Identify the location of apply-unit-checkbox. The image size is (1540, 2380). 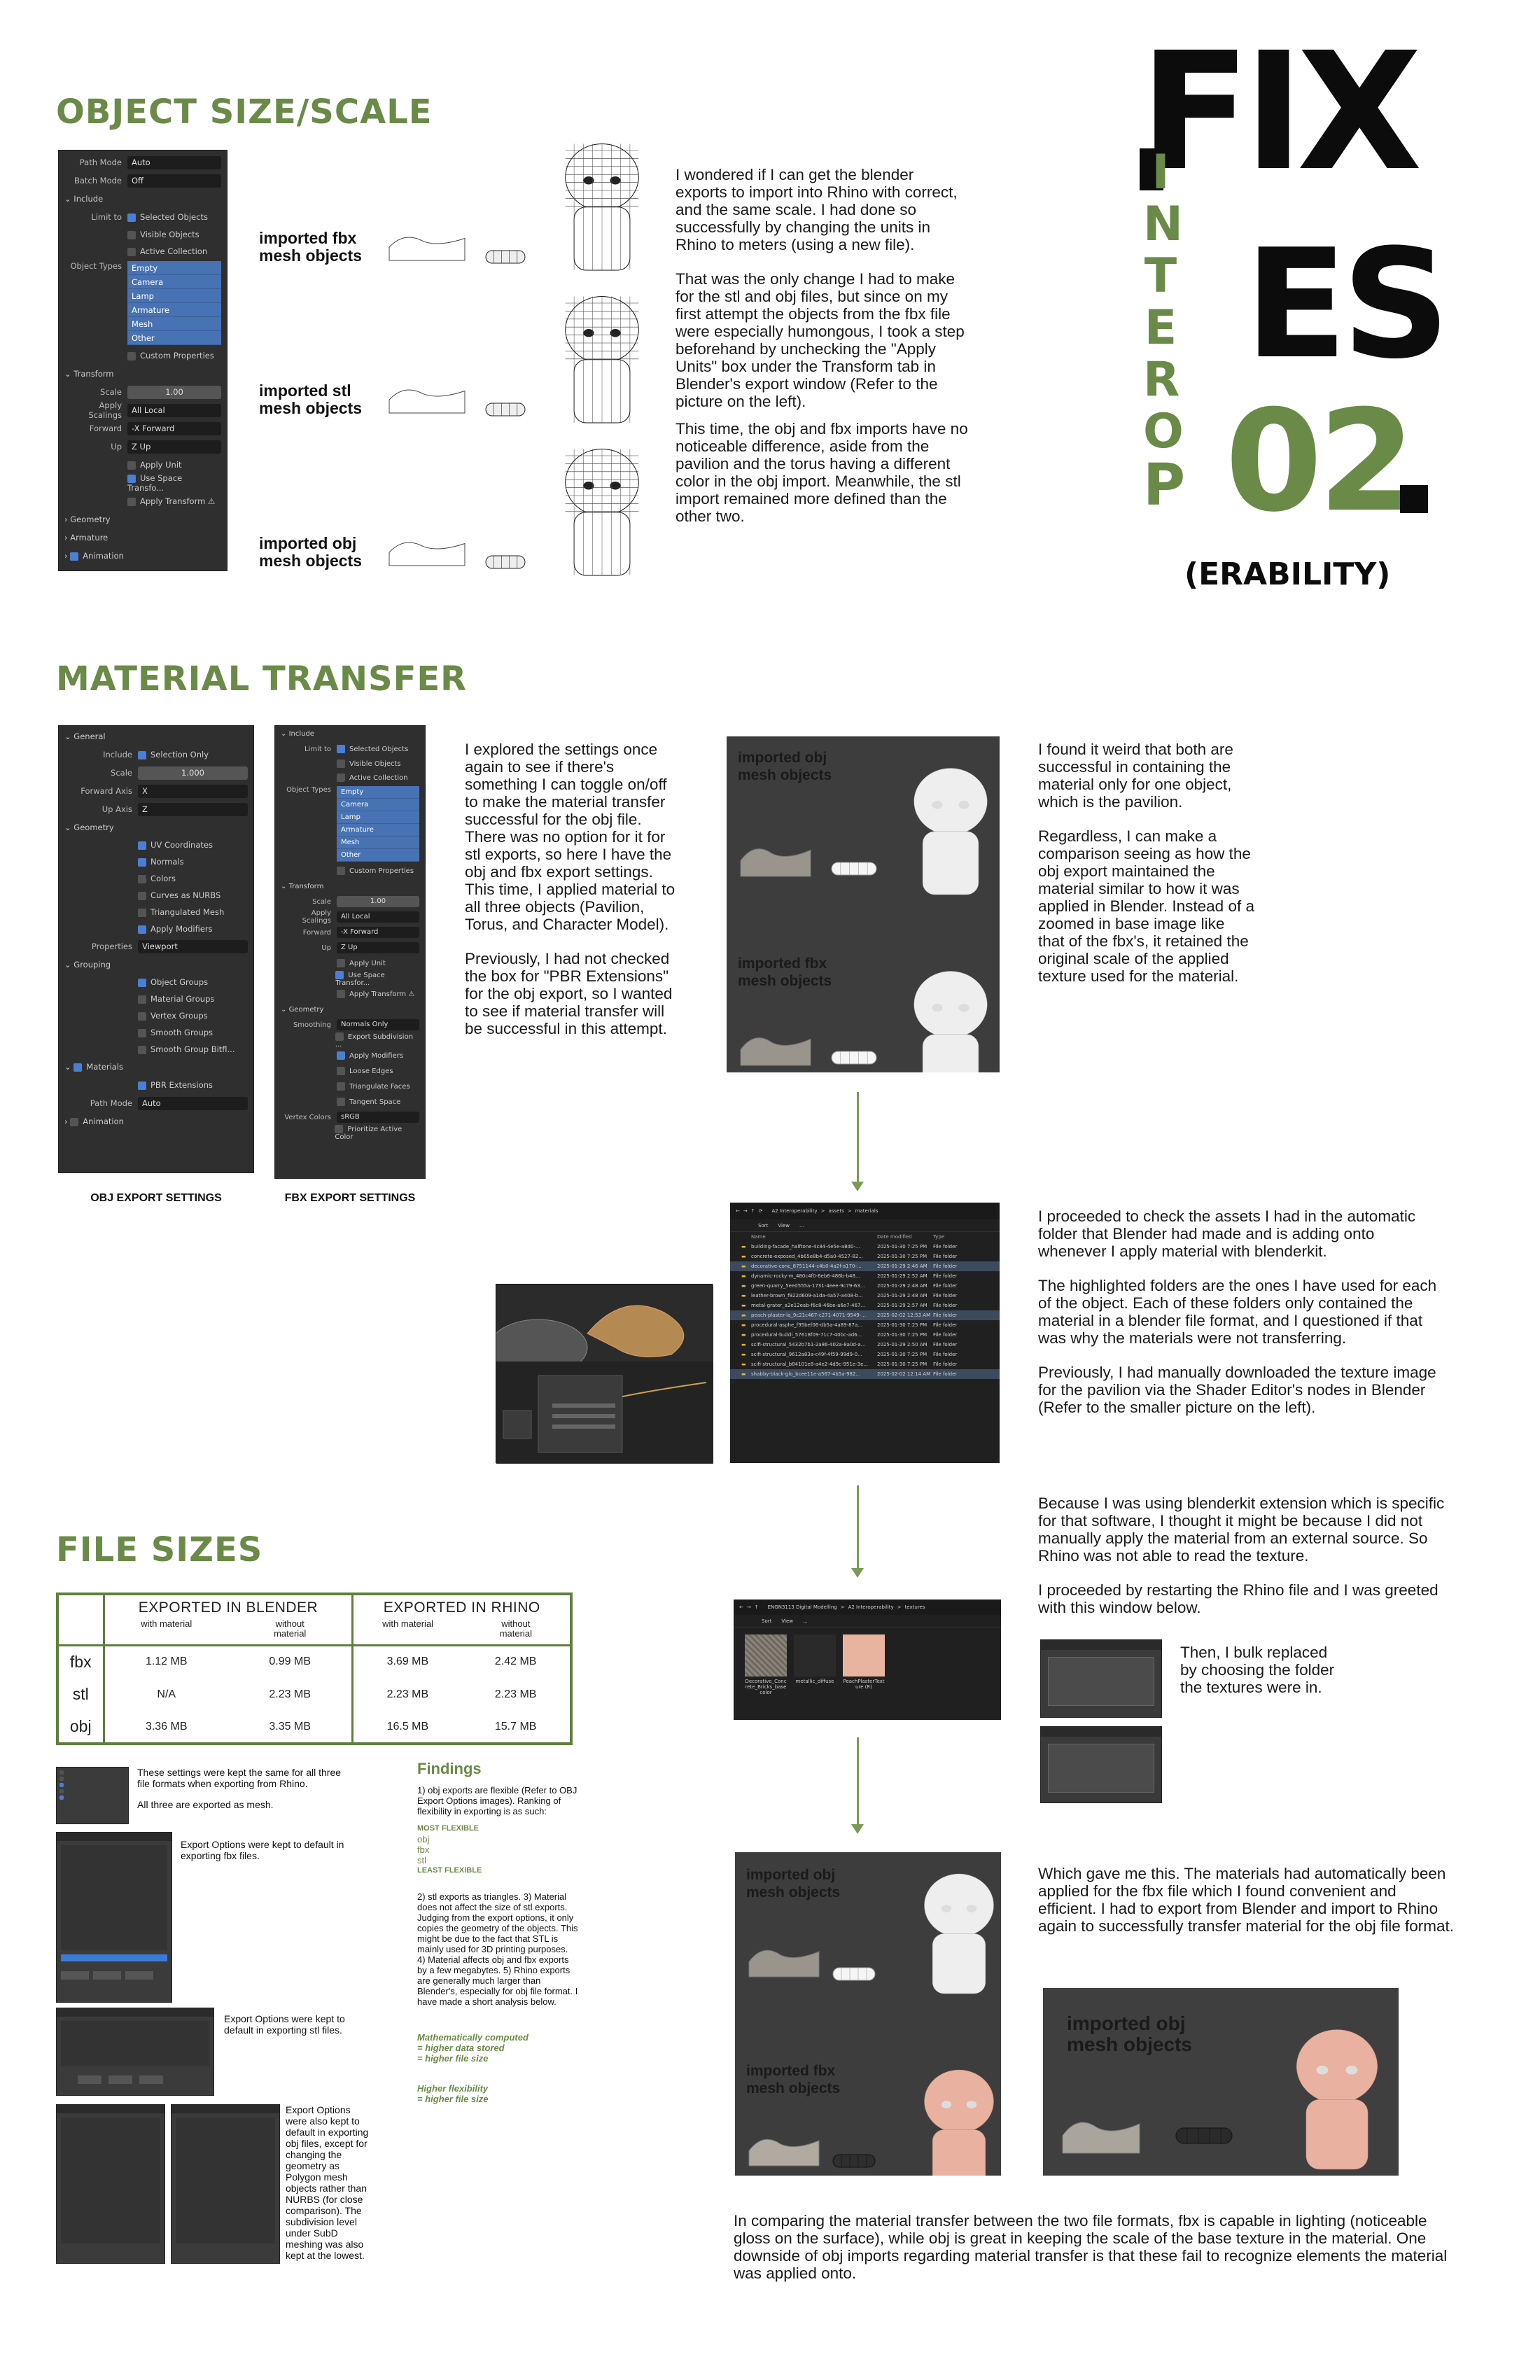
(131, 465).